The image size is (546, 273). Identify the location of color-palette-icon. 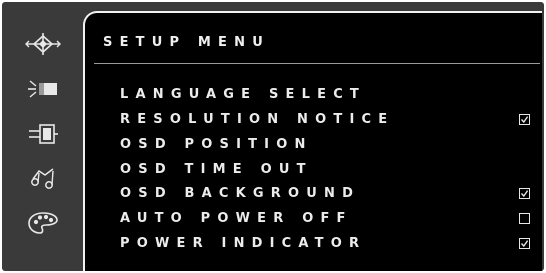
(43, 223).